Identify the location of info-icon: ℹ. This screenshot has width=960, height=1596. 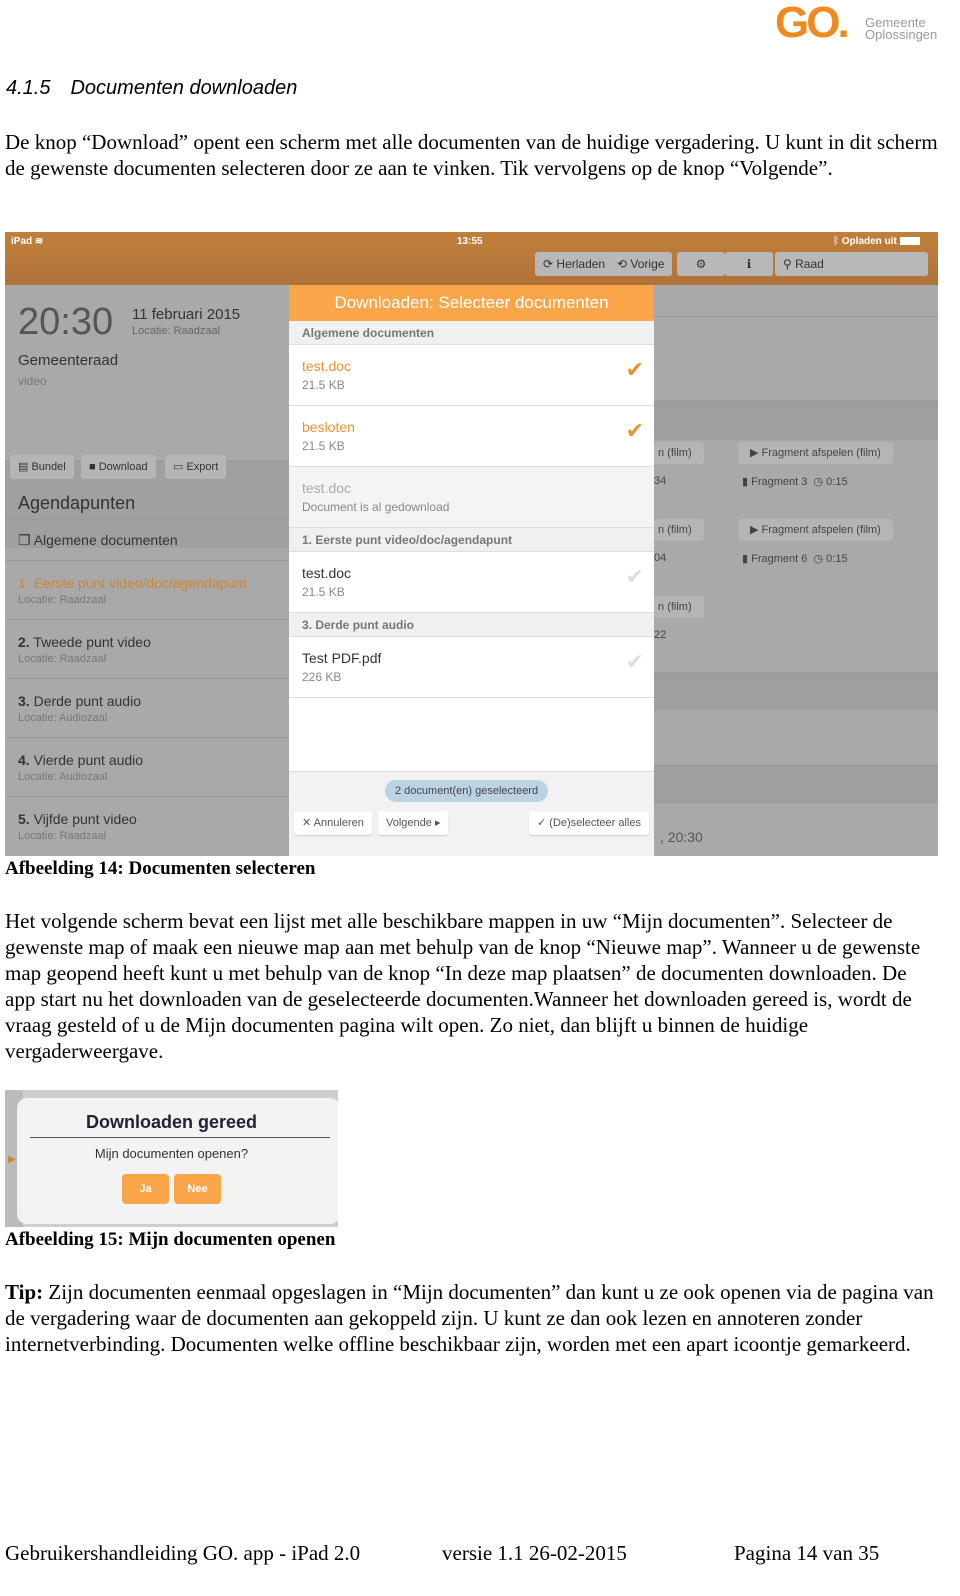
(749, 264).